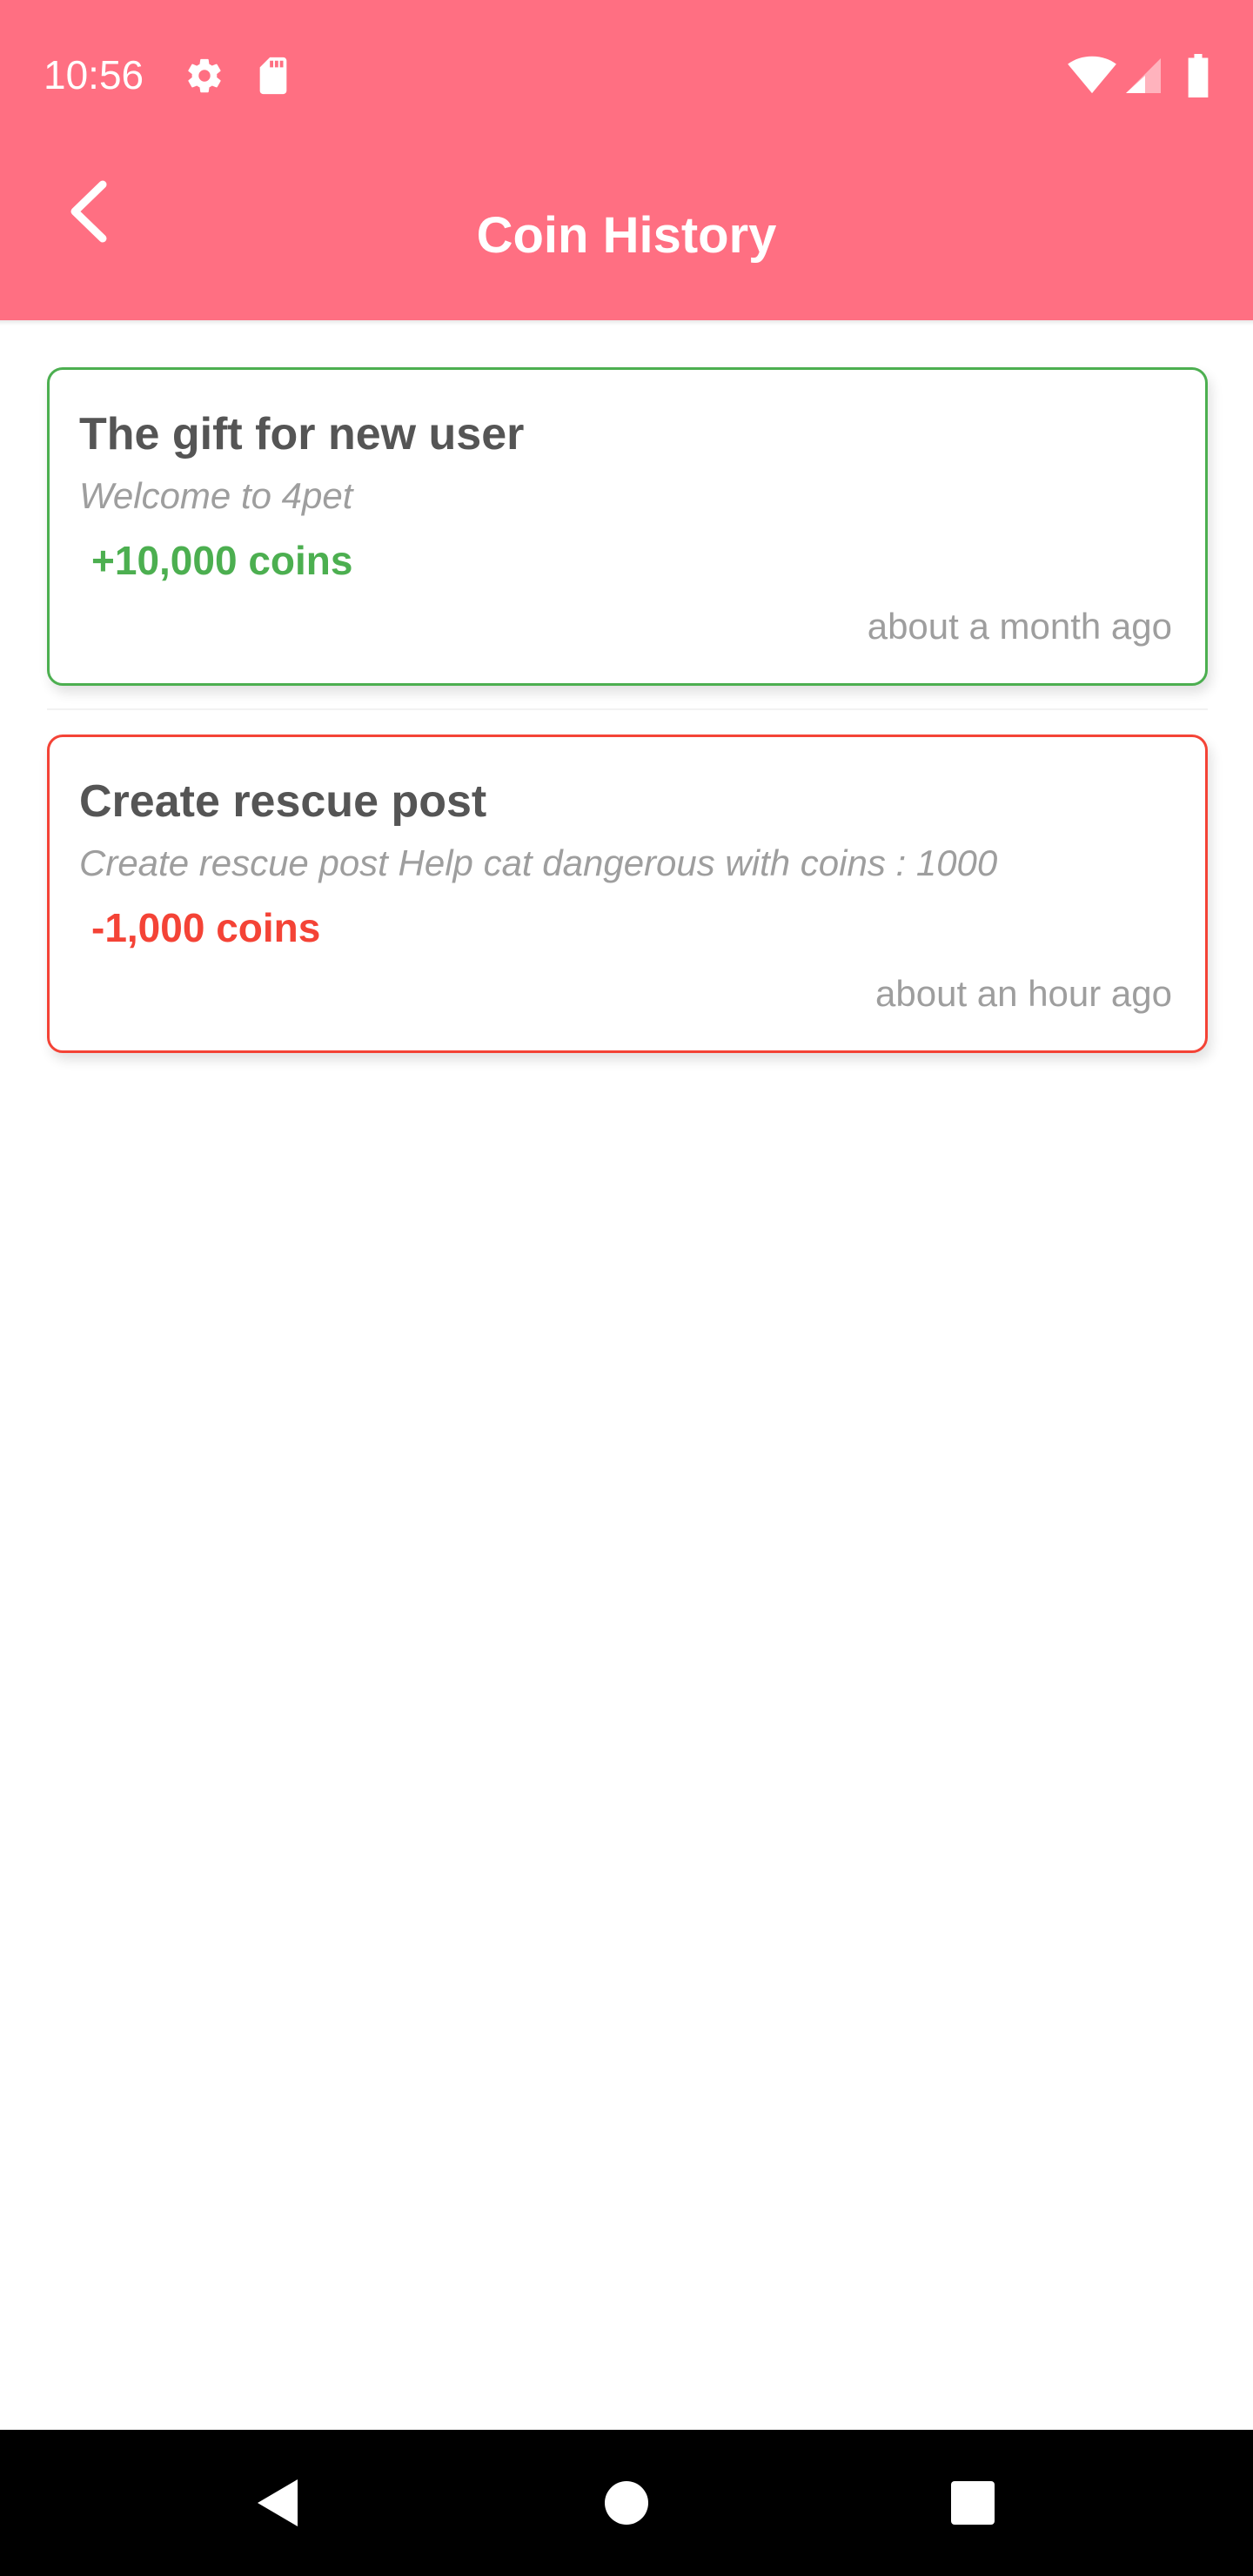 The height and width of the screenshot is (2576, 1253). I want to click on nav-back-button, so click(276, 2502).